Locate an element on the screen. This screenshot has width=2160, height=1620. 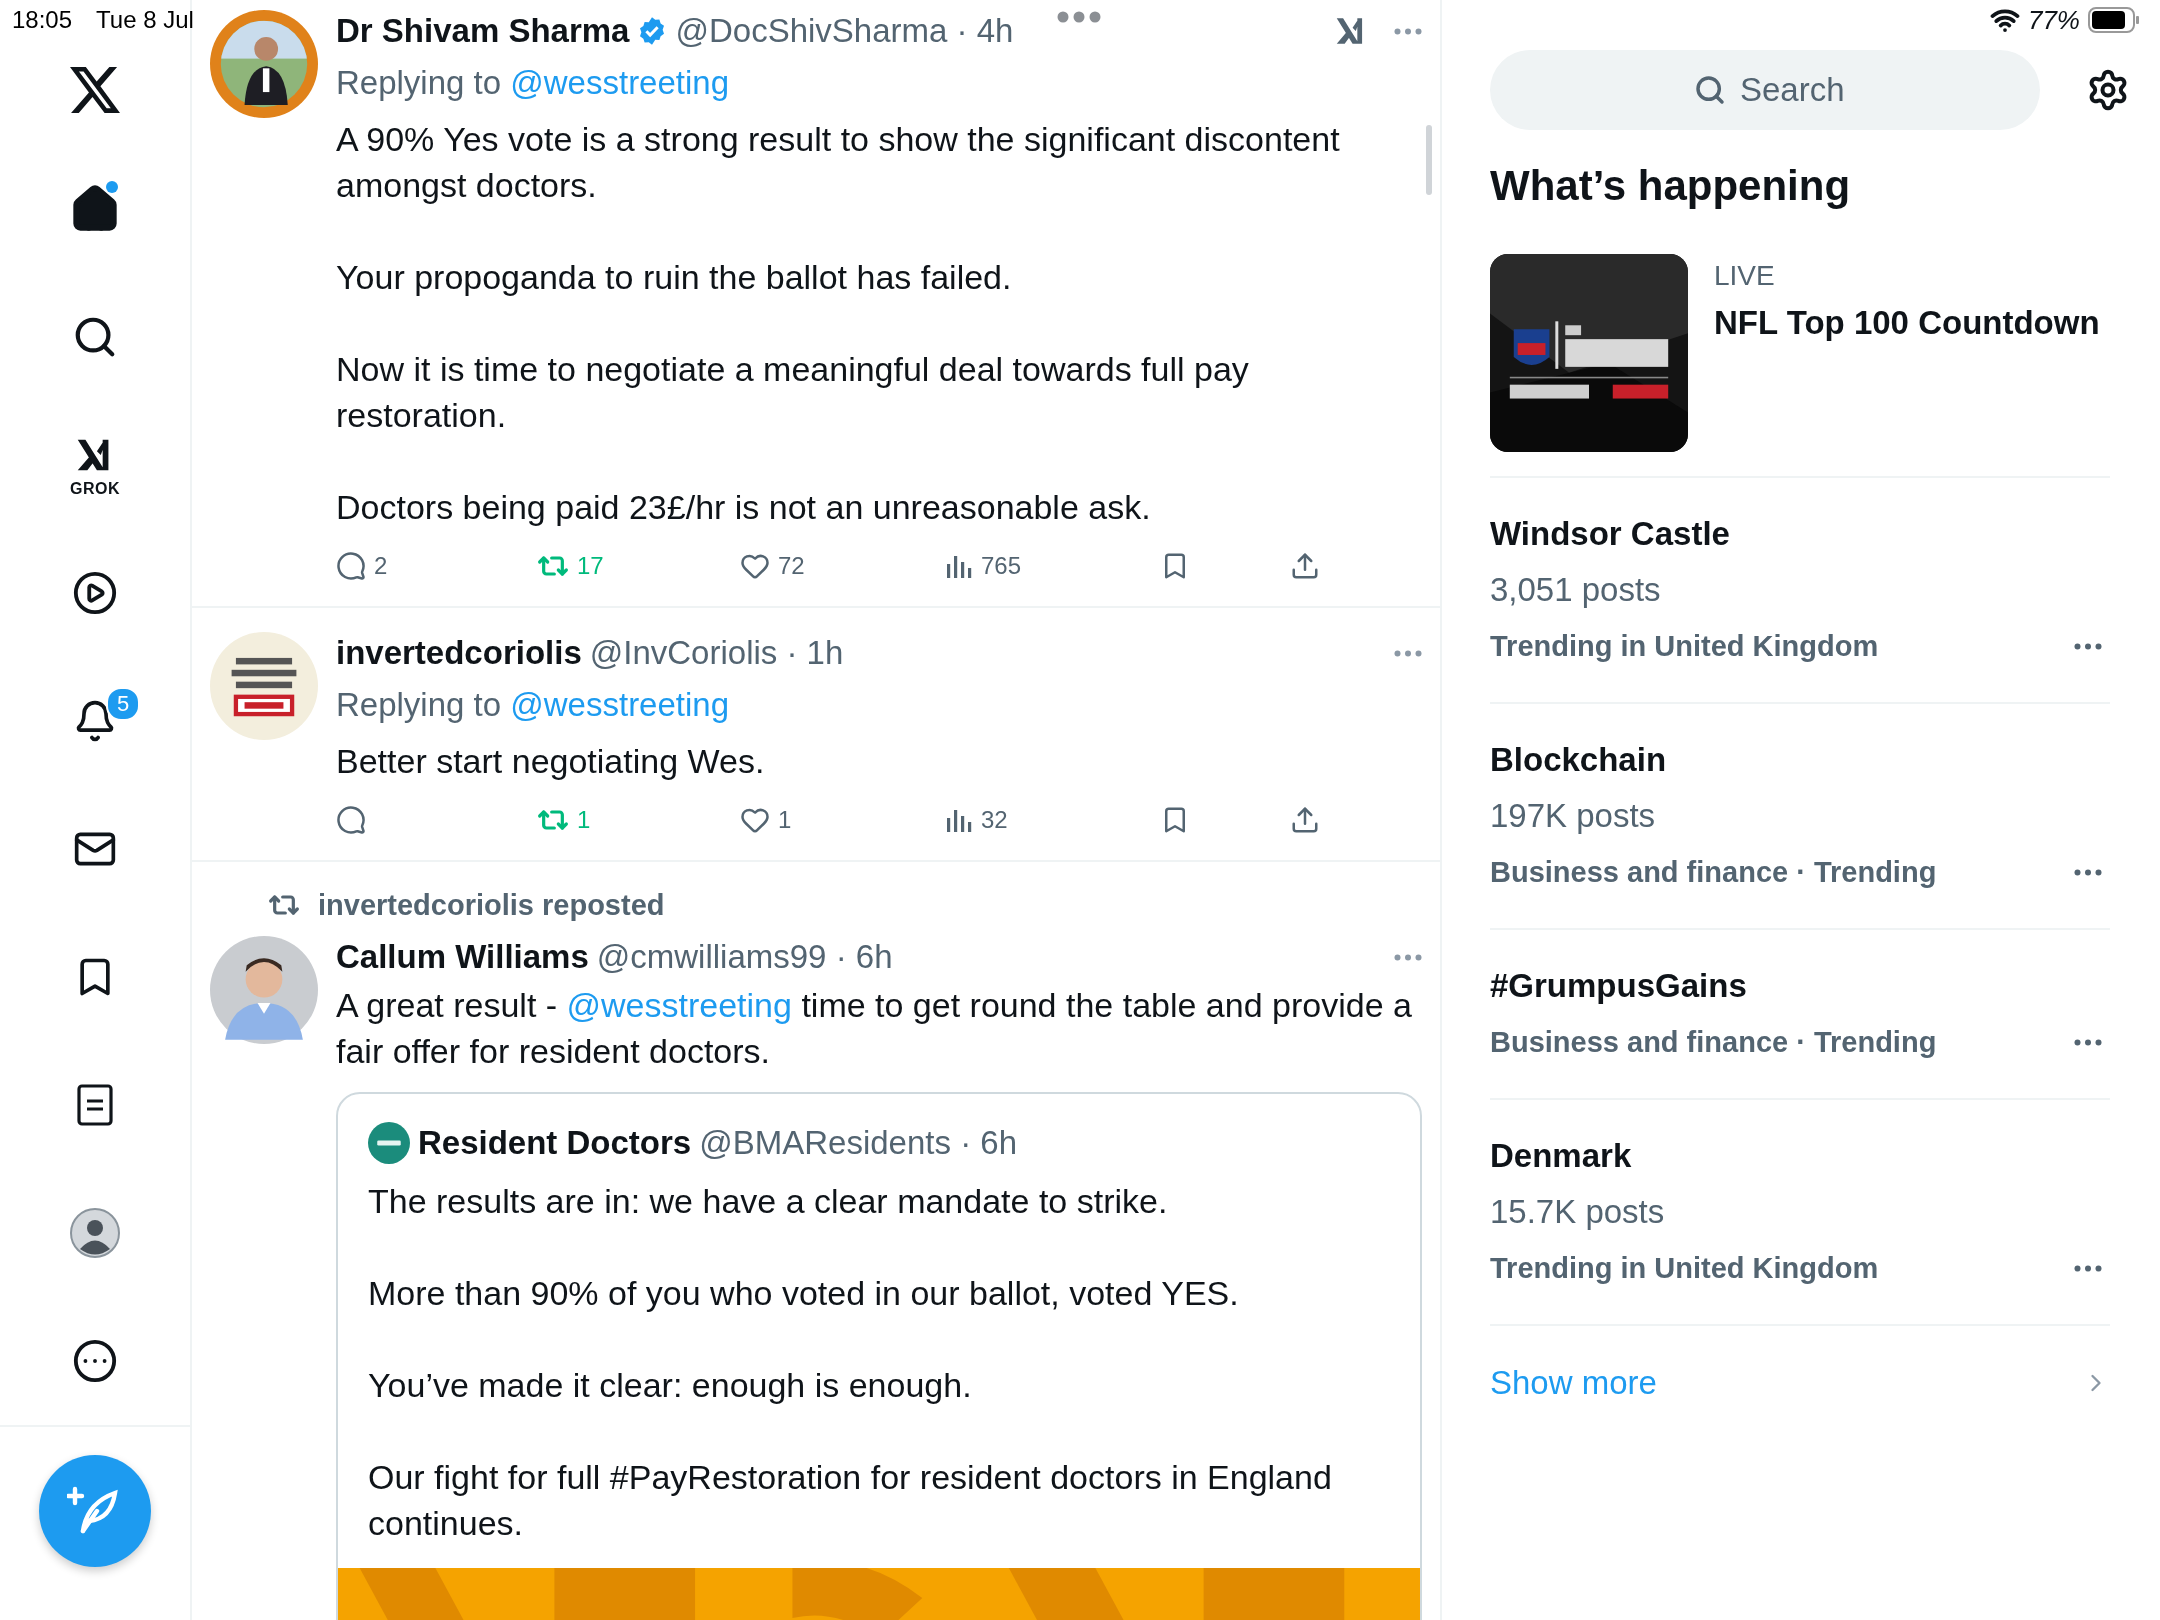
notification-count: 5 is located at coordinates (123, 704).